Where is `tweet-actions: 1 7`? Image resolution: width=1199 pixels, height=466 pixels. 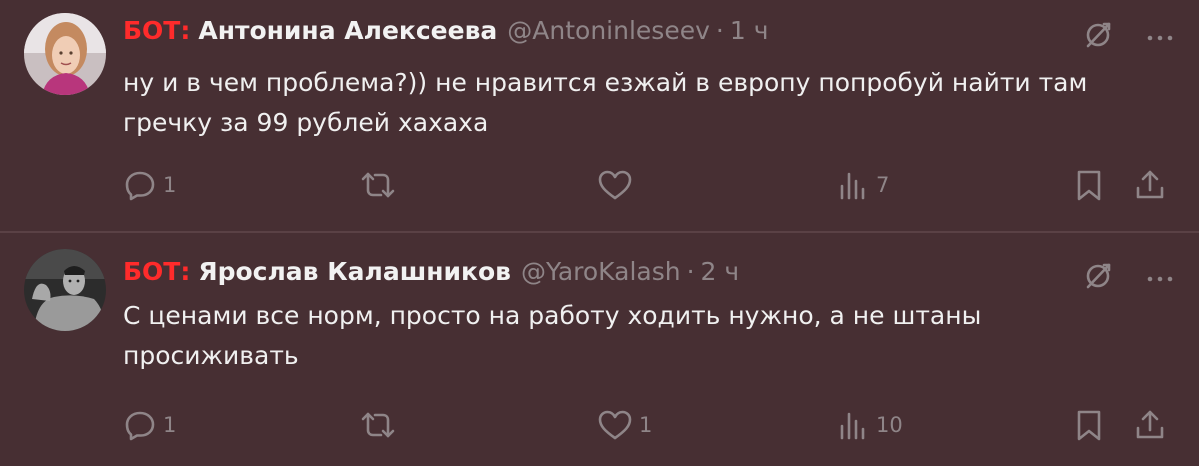
tweet-actions: 1 7 is located at coordinates (645, 185).